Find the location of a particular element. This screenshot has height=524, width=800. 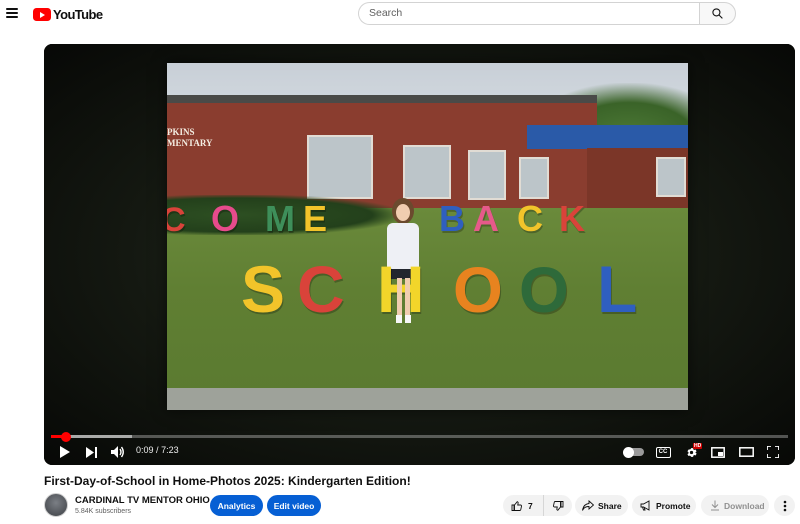

masthead: YouTube Search is located at coordinates (400, 14).